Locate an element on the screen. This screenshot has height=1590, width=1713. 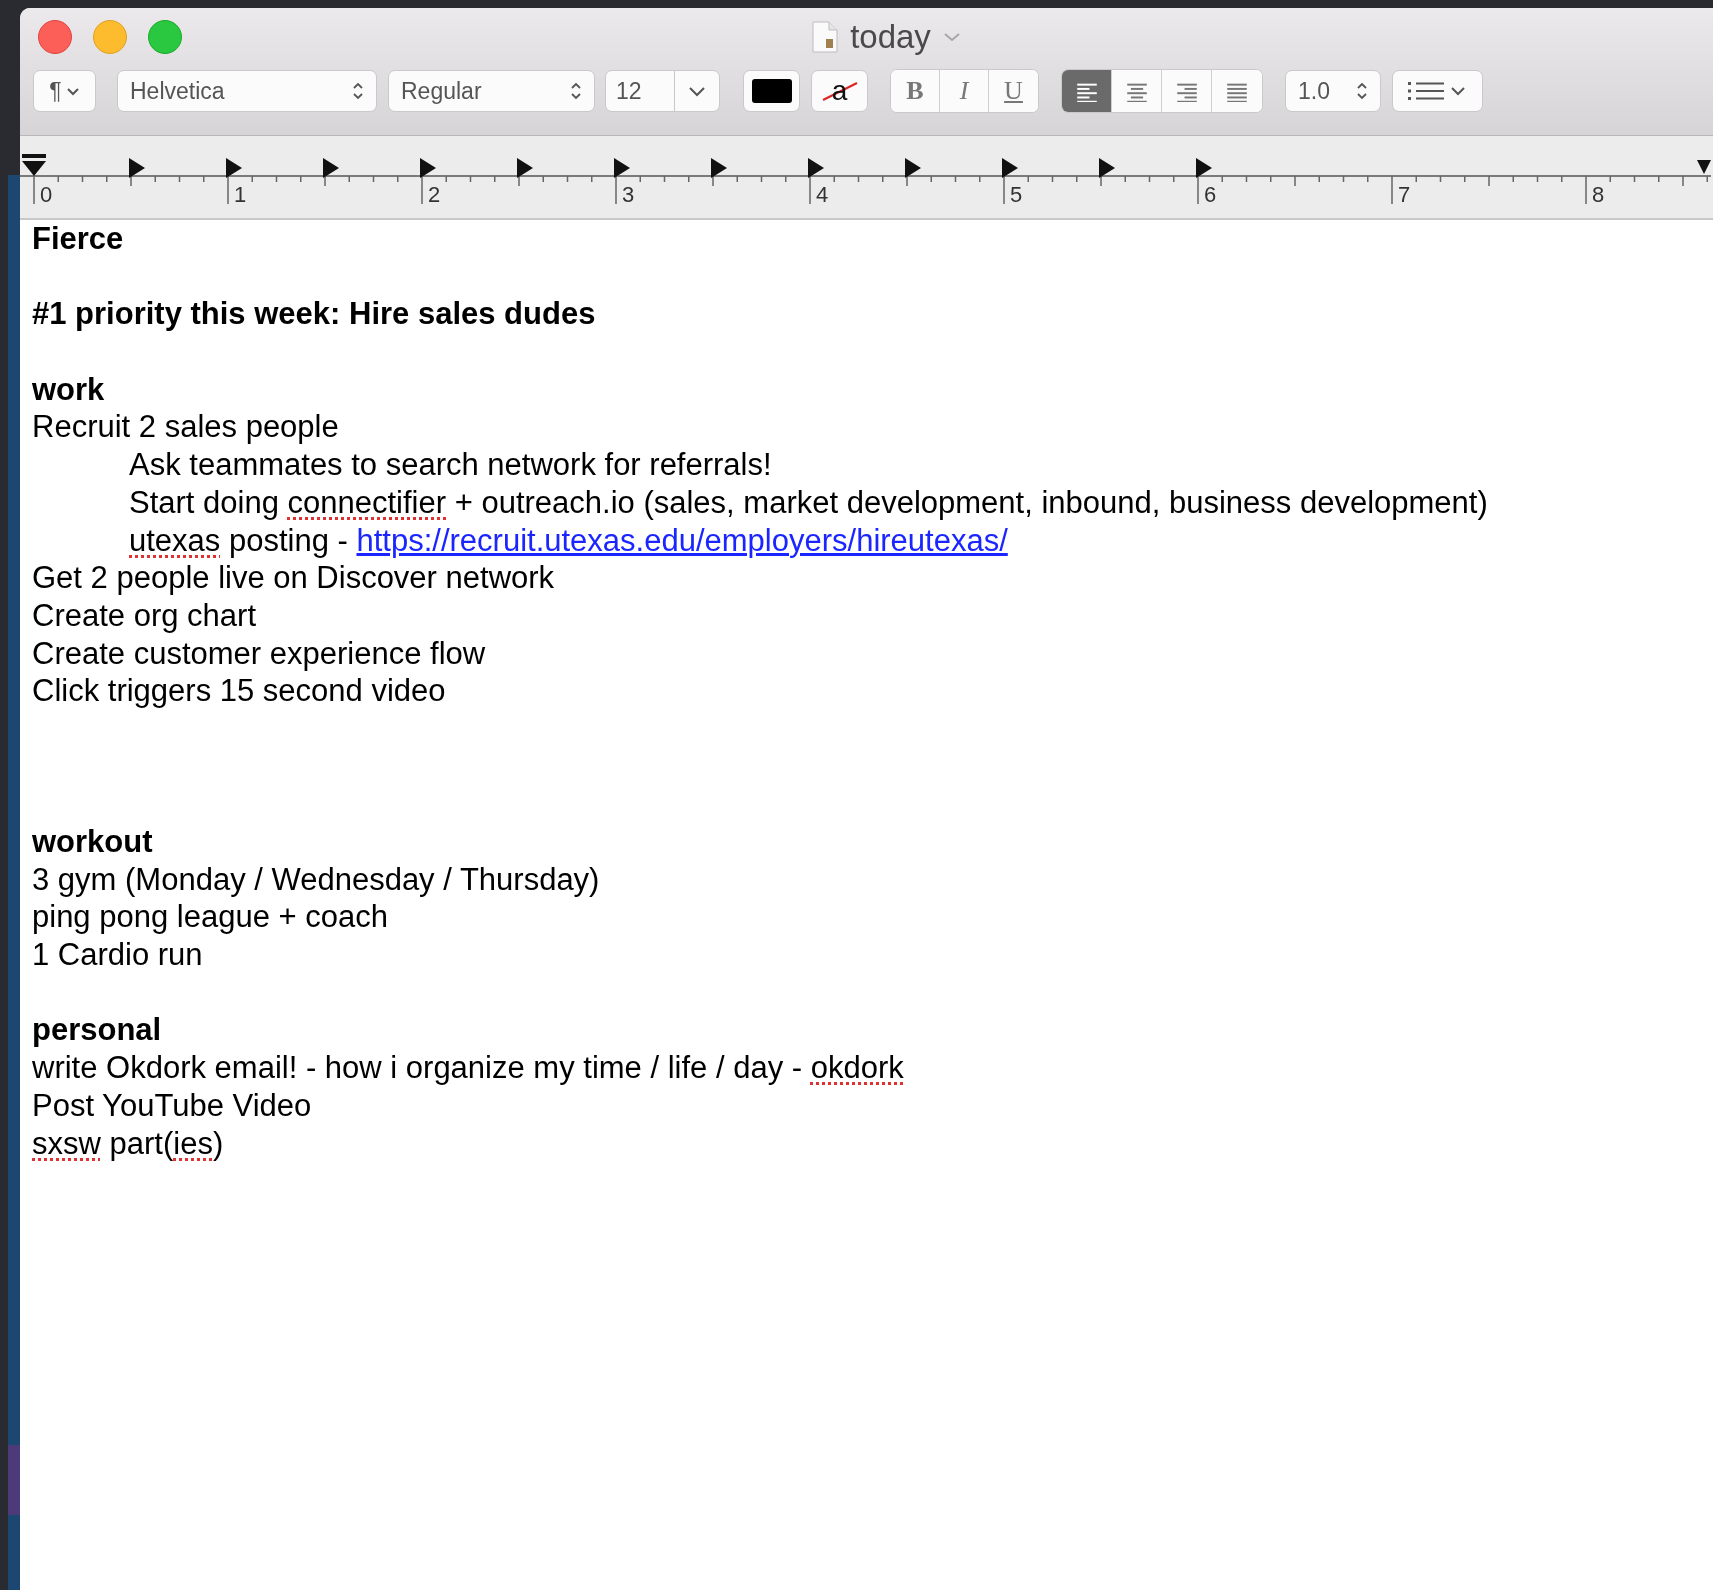
text-line: Recruit 2 sales people is located at coordinates (185, 427).